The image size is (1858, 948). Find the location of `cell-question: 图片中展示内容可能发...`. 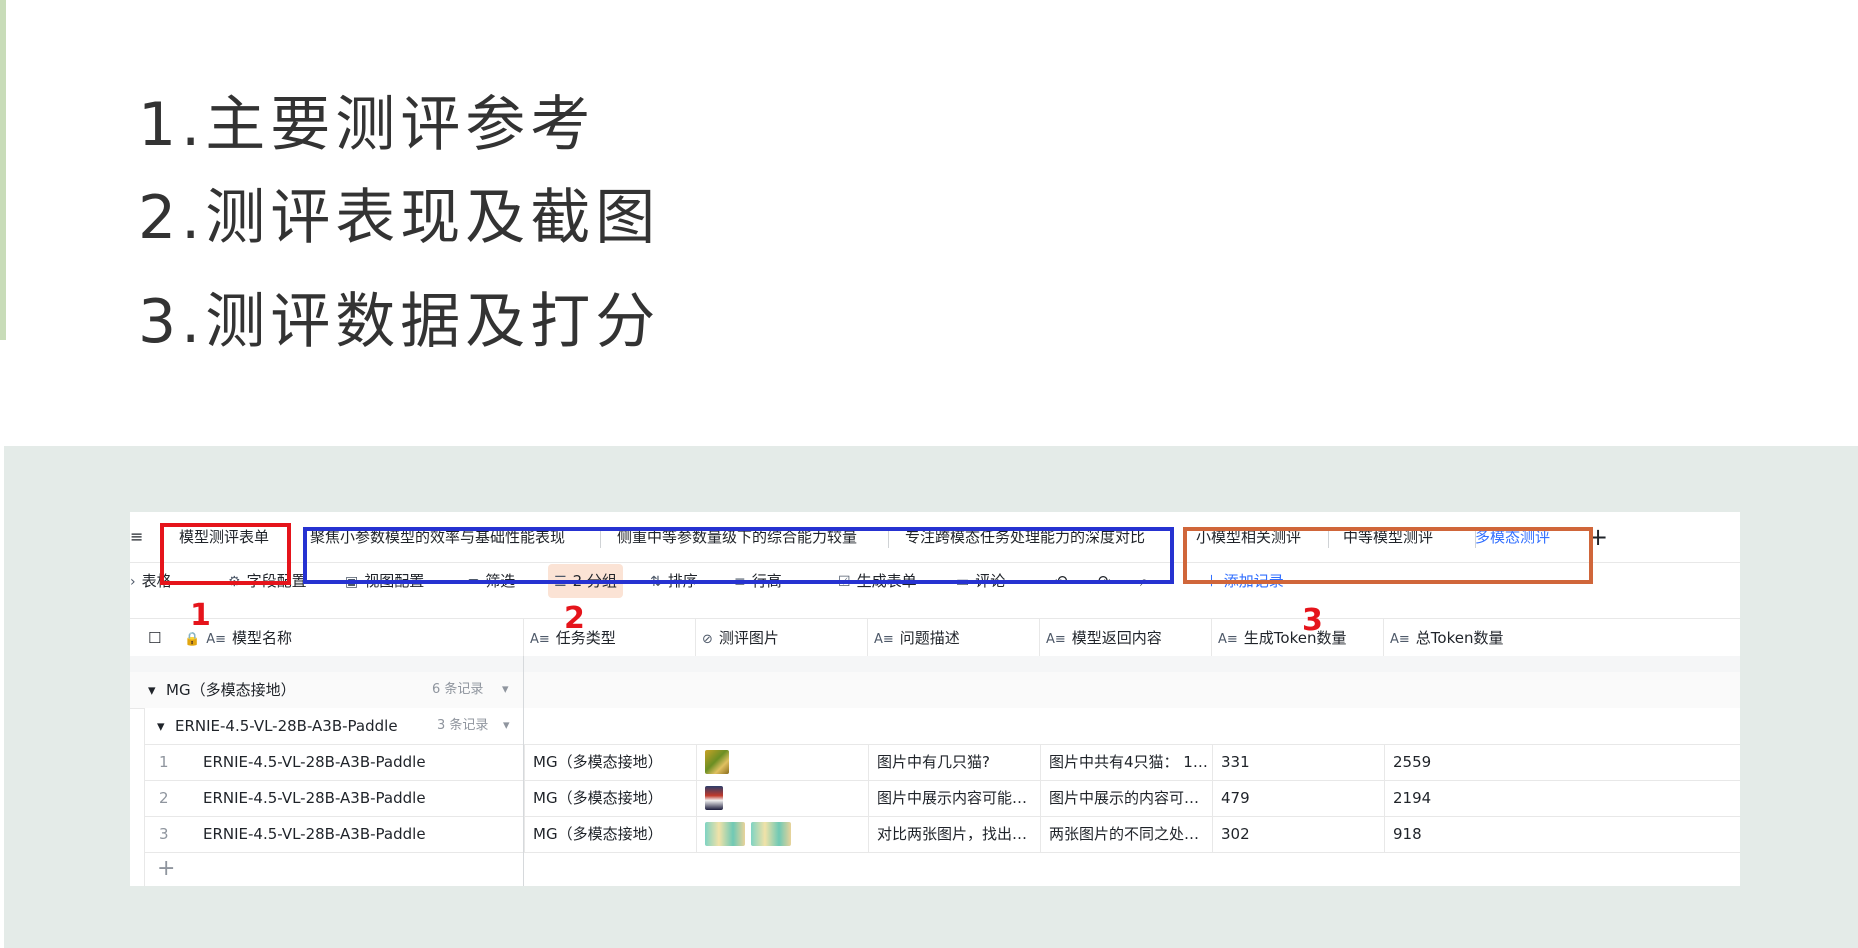

cell-question: 图片中展示内容可能发... is located at coordinates (954, 798).